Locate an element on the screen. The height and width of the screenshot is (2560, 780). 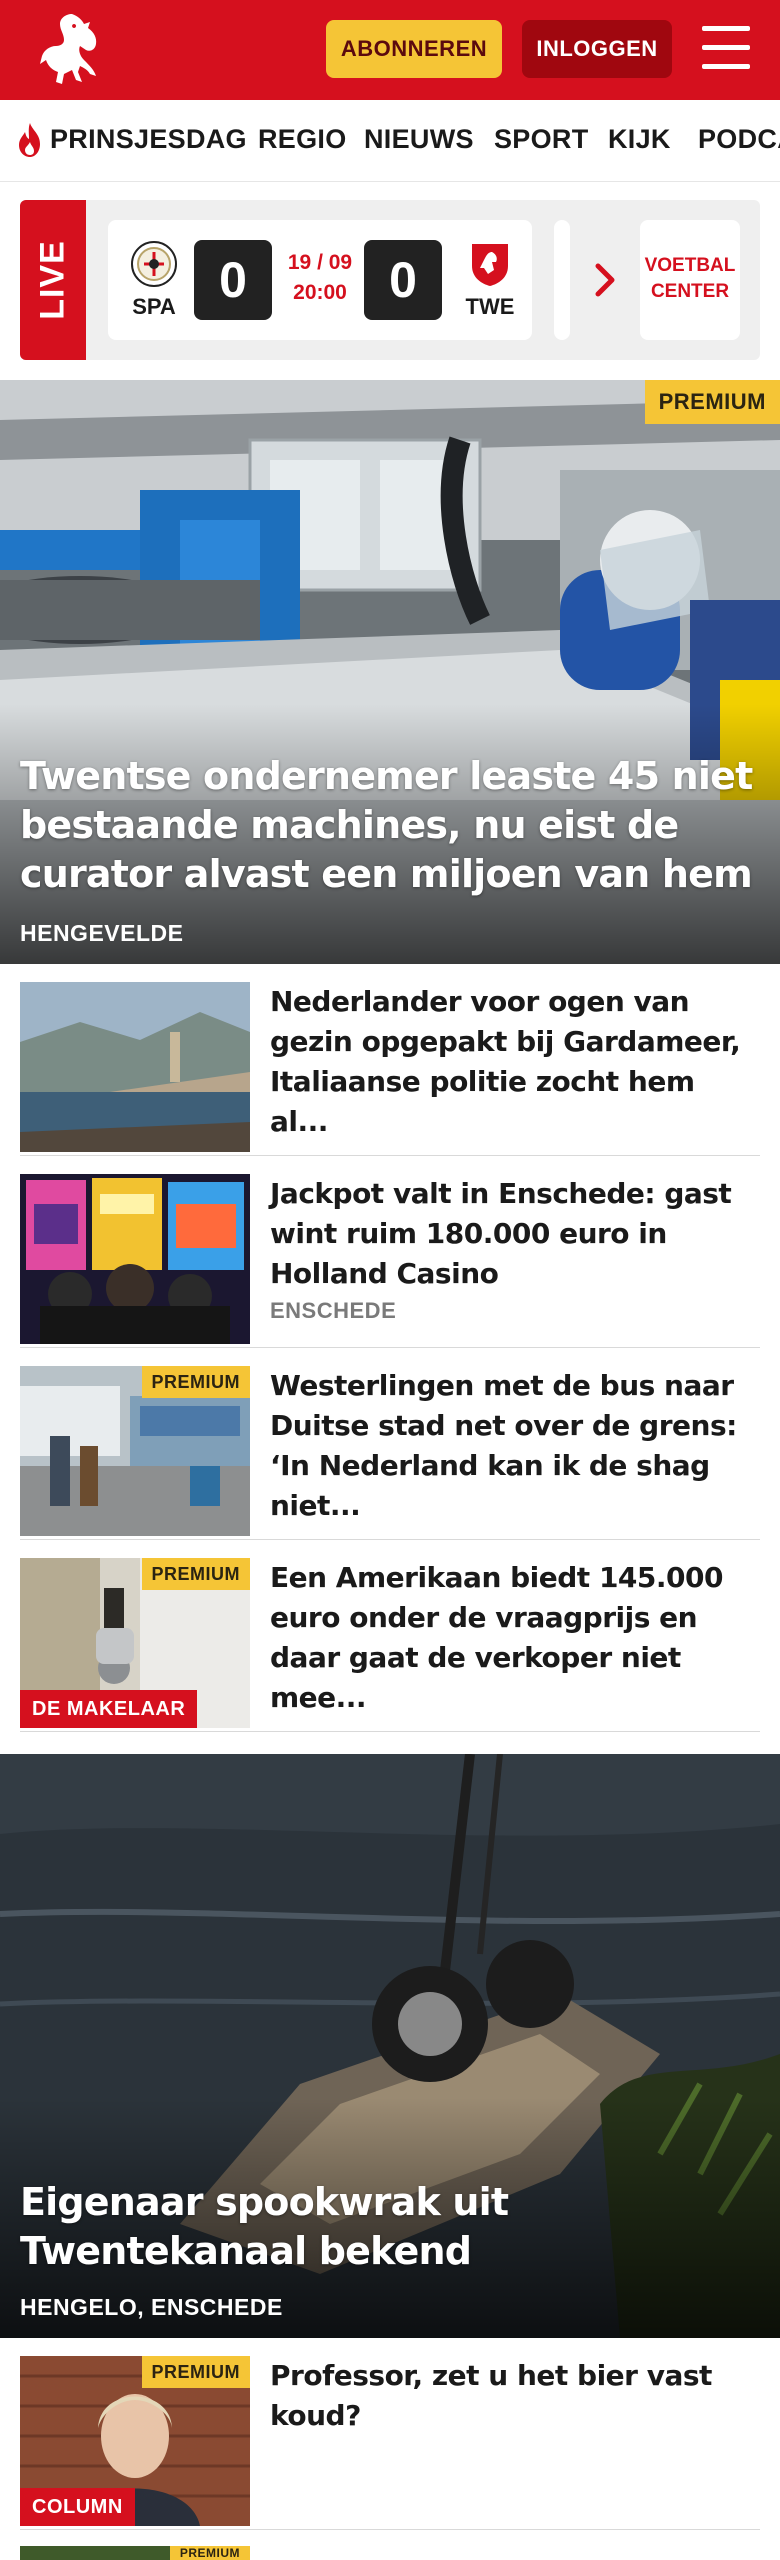
hero-location: HENGELO, ENSCHEDE is located at coordinates (151, 2307).